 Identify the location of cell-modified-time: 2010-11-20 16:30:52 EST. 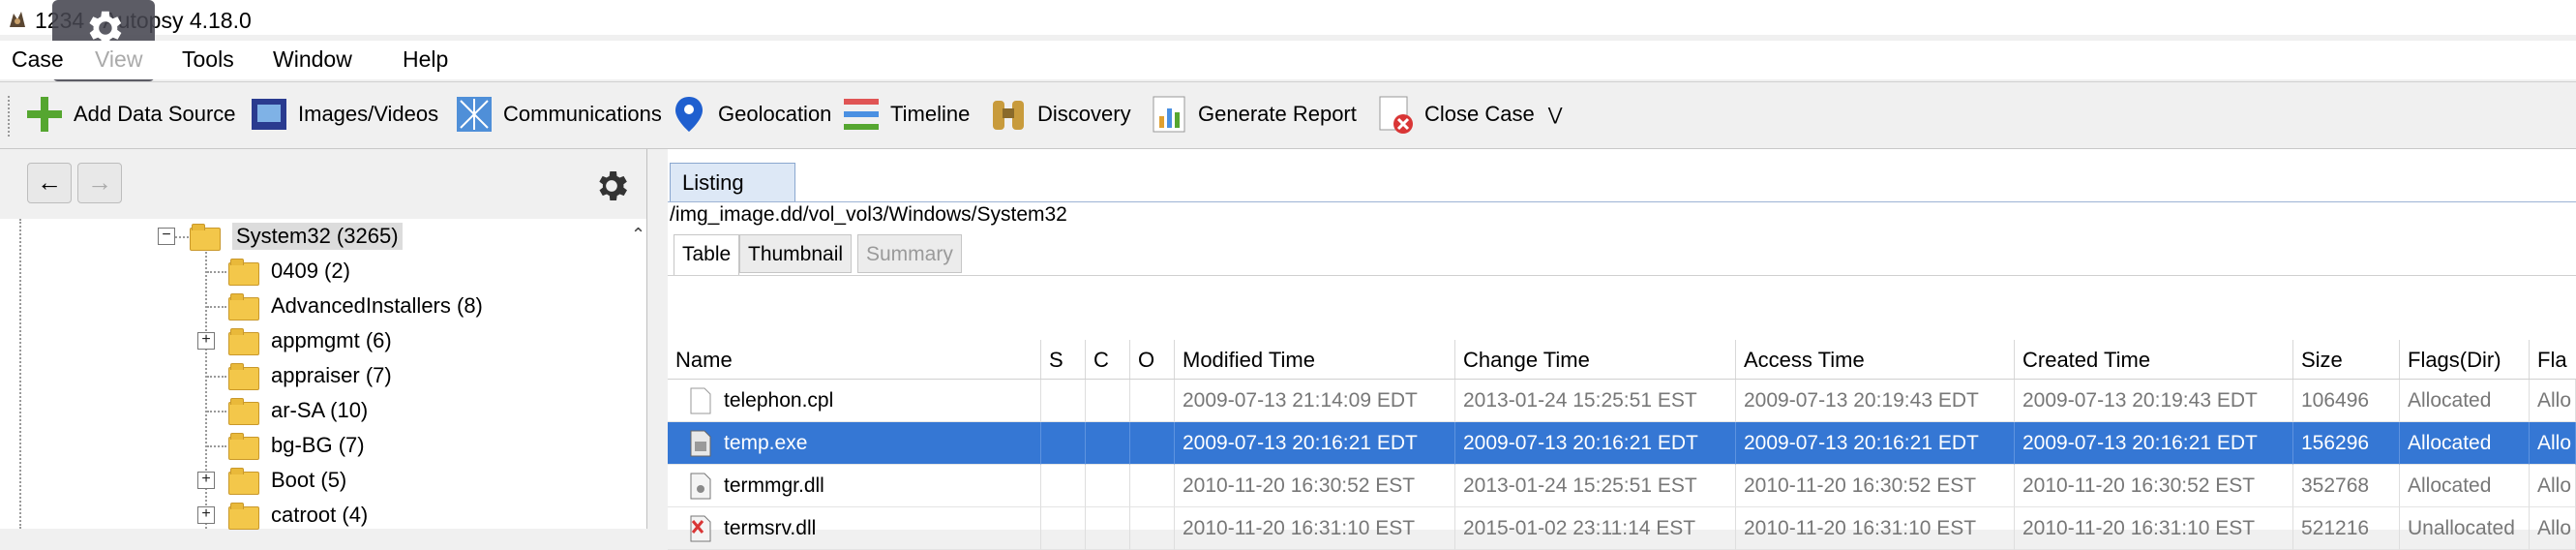
(1315, 486).